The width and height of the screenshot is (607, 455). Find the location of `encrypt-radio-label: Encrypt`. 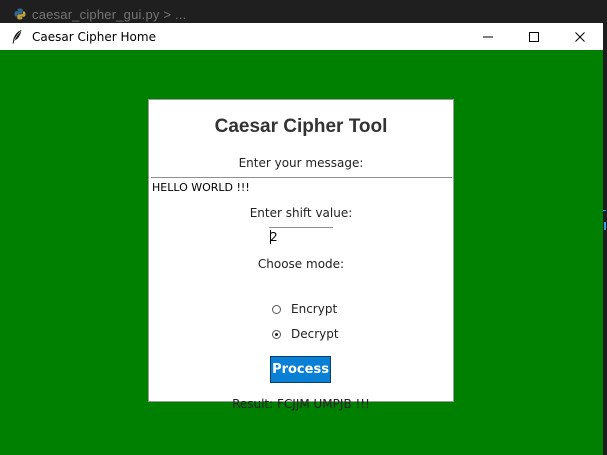

encrypt-radio-label: Encrypt is located at coordinates (314, 309).